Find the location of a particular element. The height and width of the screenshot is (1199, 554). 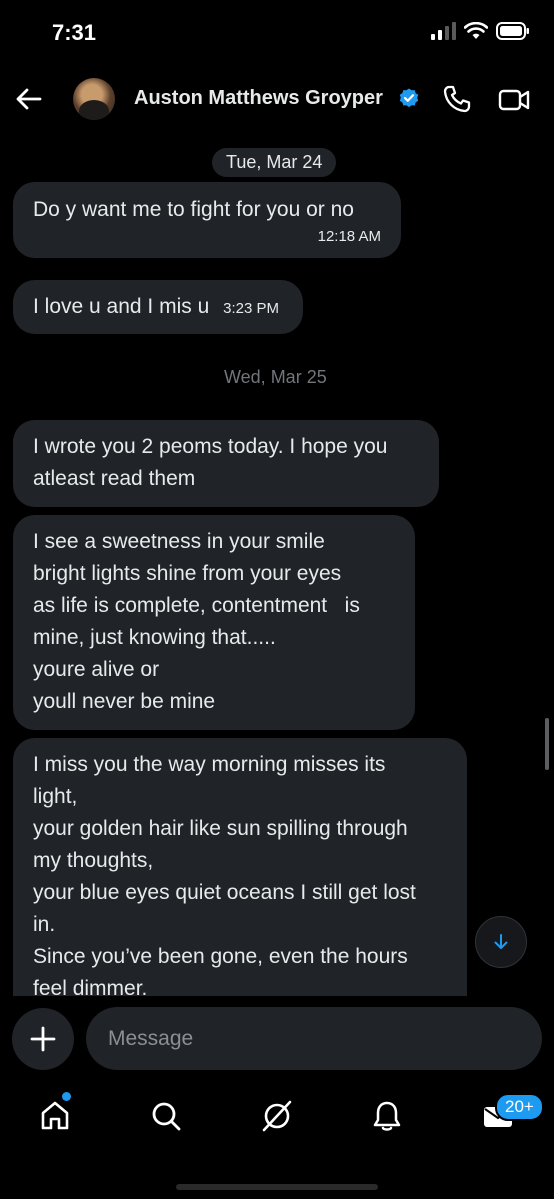

home-icon is located at coordinates (55, 1115).